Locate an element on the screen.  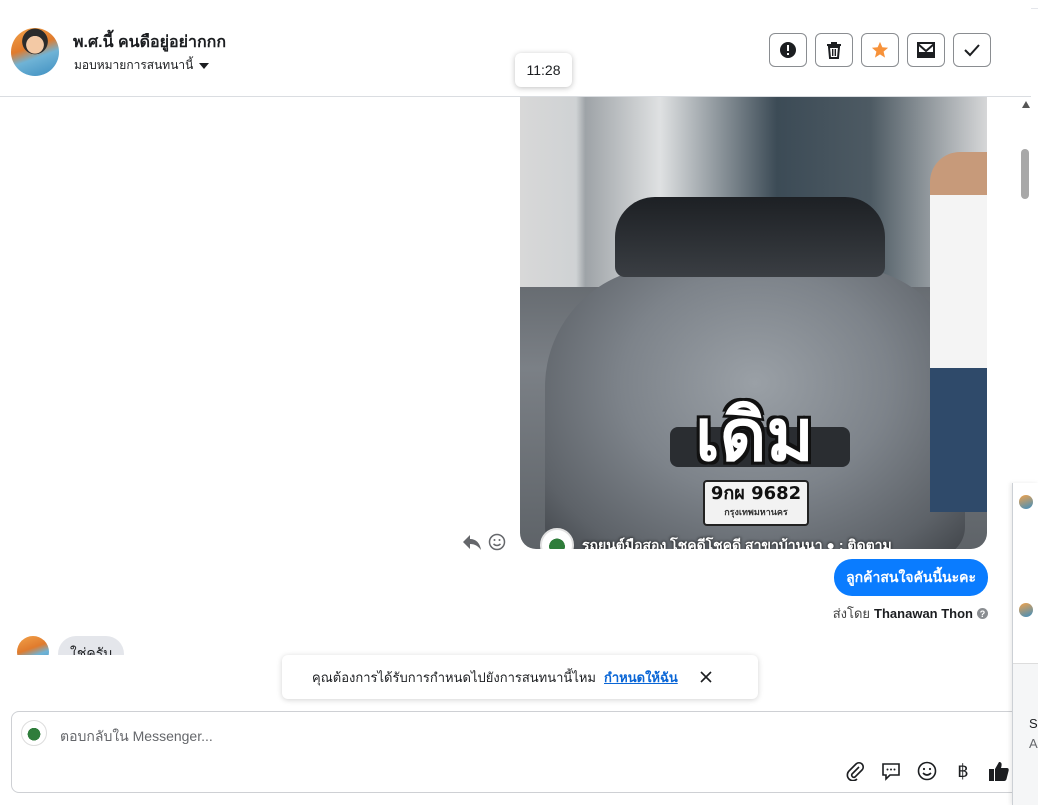
emoji-icon is located at coordinates (927, 771).